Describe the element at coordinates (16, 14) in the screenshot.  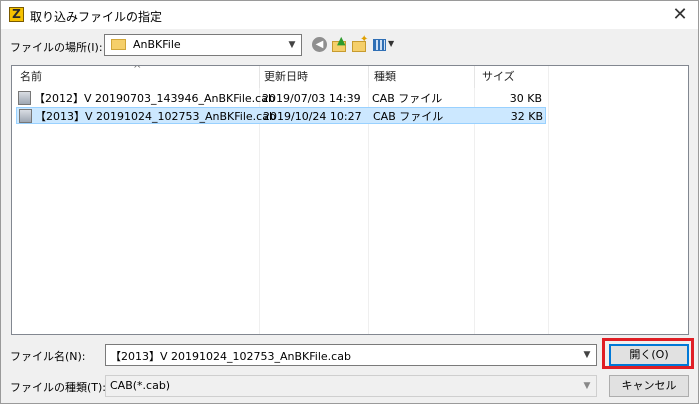
I see `app-icon: Z` at that location.